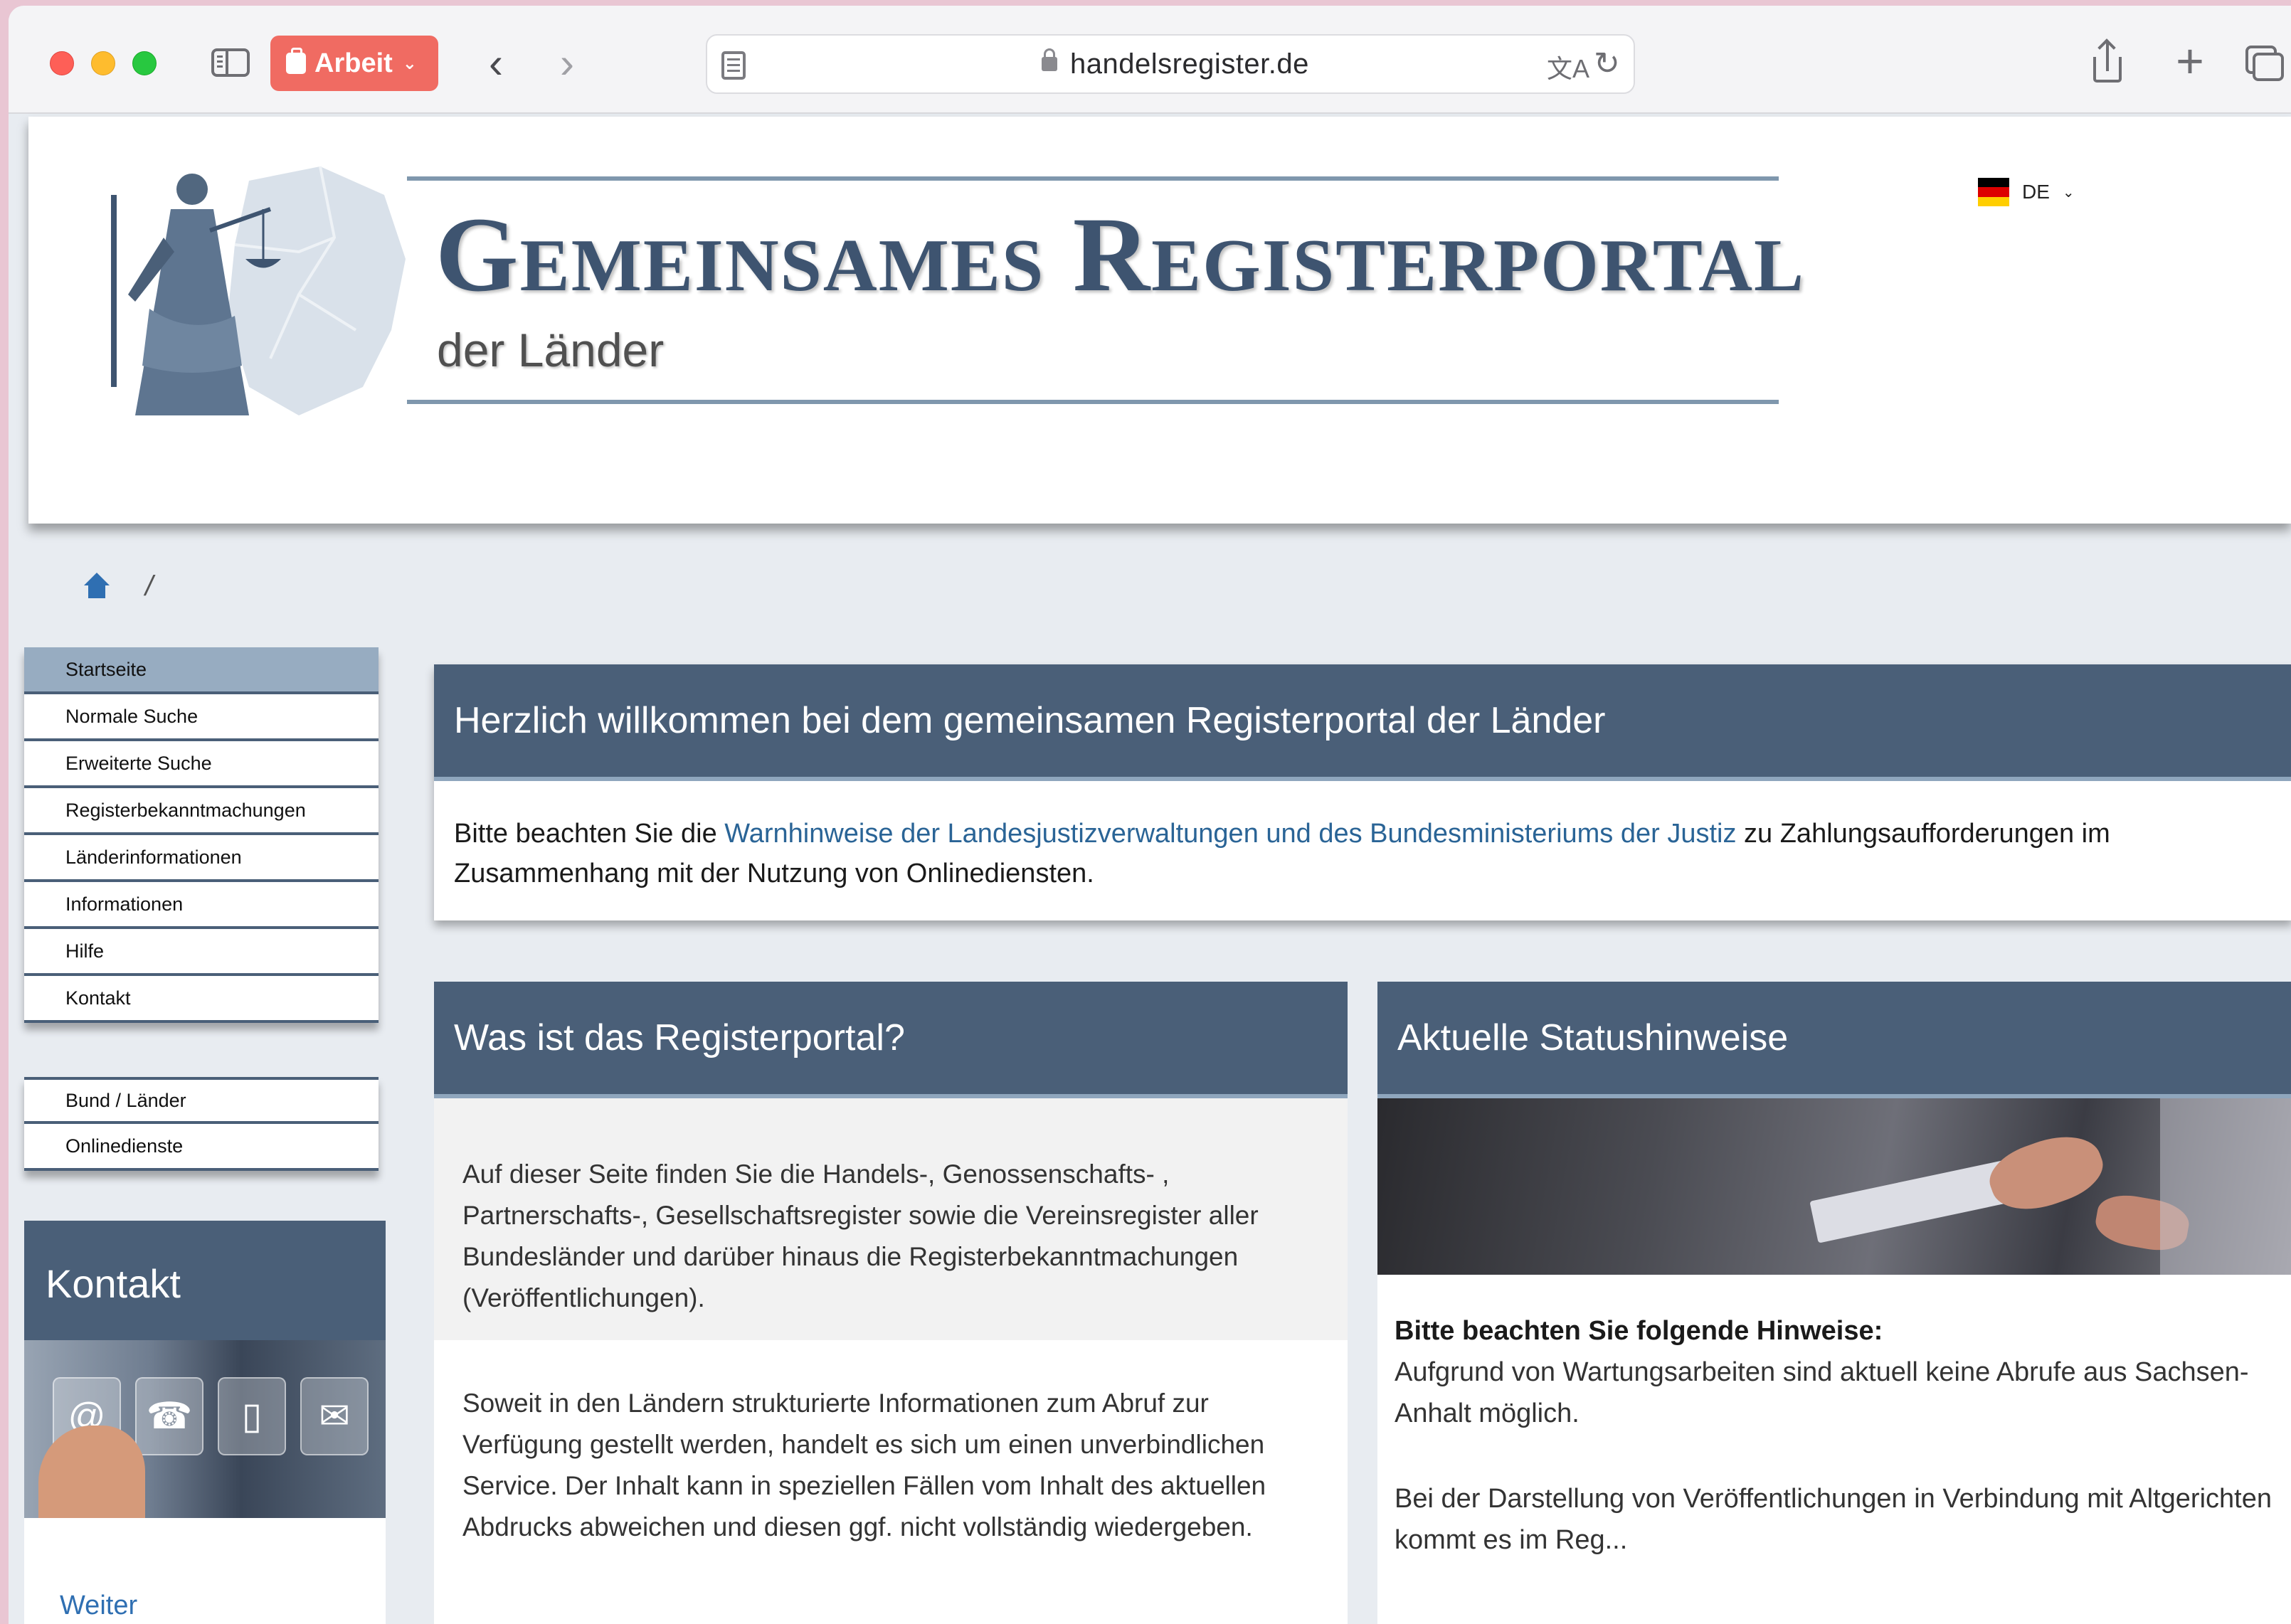 Image resolution: width=2291 pixels, height=1624 pixels. Describe the element at coordinates (1834, 1186) in the screenshot. I see `status-image` at that location.